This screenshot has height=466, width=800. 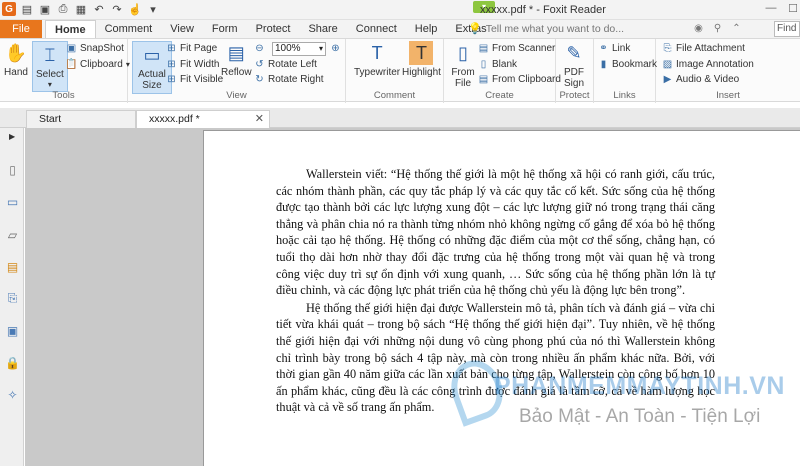 I want to click on blank-page-icon: ▯, so click(x=483, y=64).